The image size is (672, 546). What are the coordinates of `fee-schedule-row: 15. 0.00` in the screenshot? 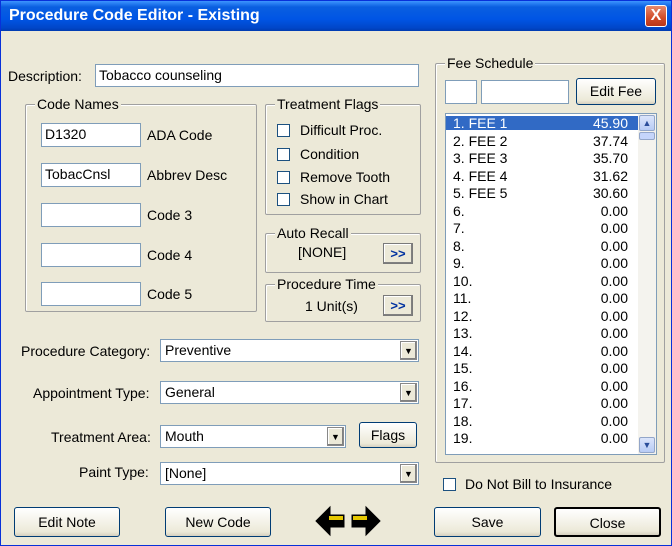 It's located at (542, 368).